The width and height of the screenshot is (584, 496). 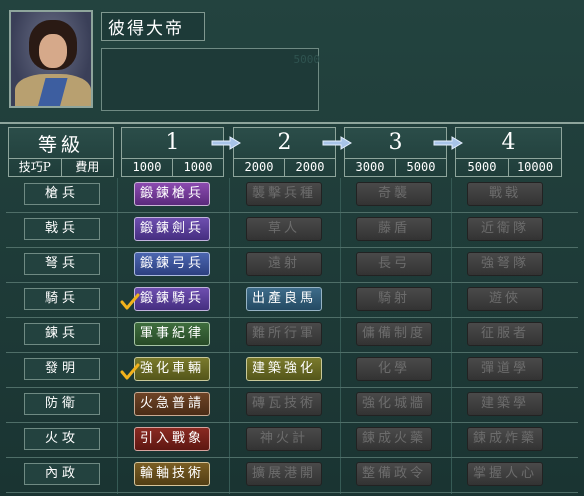 I want to click on tier-skill-cost: 1000, so click(x=147, y=167).